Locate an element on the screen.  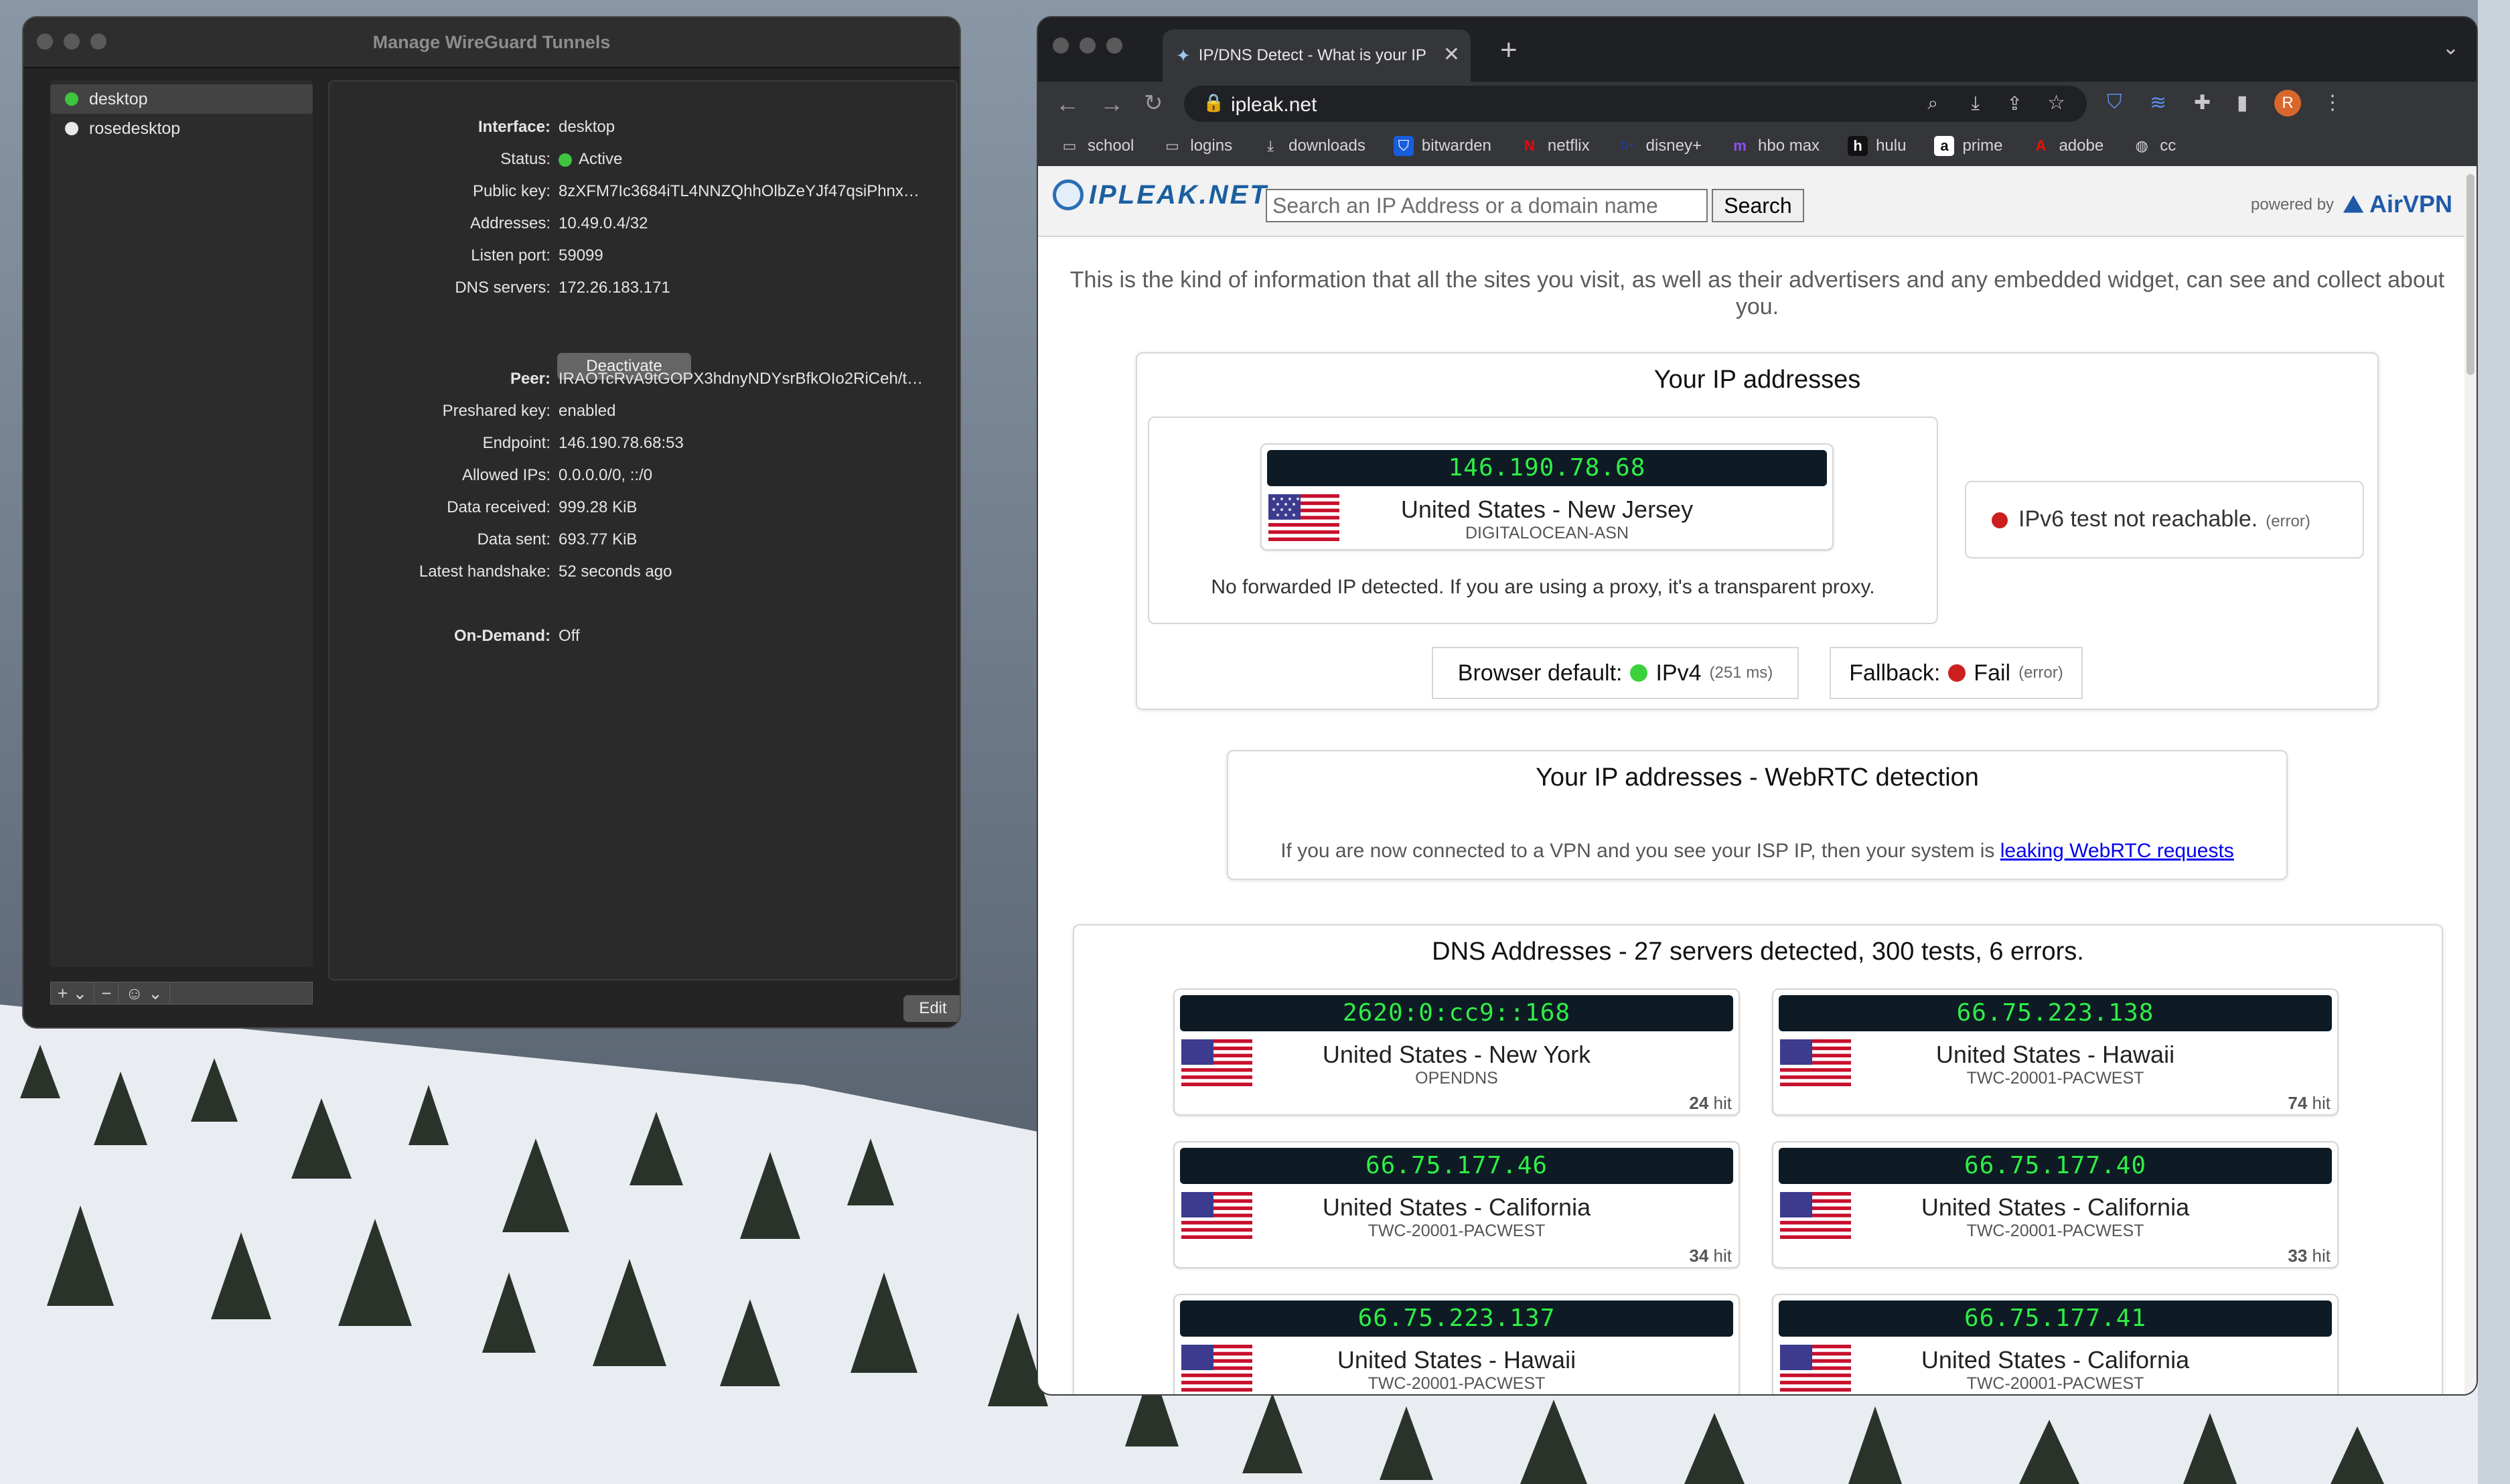
menu-kebab-icon: ⋮ is located at coordinates (2332, 103).